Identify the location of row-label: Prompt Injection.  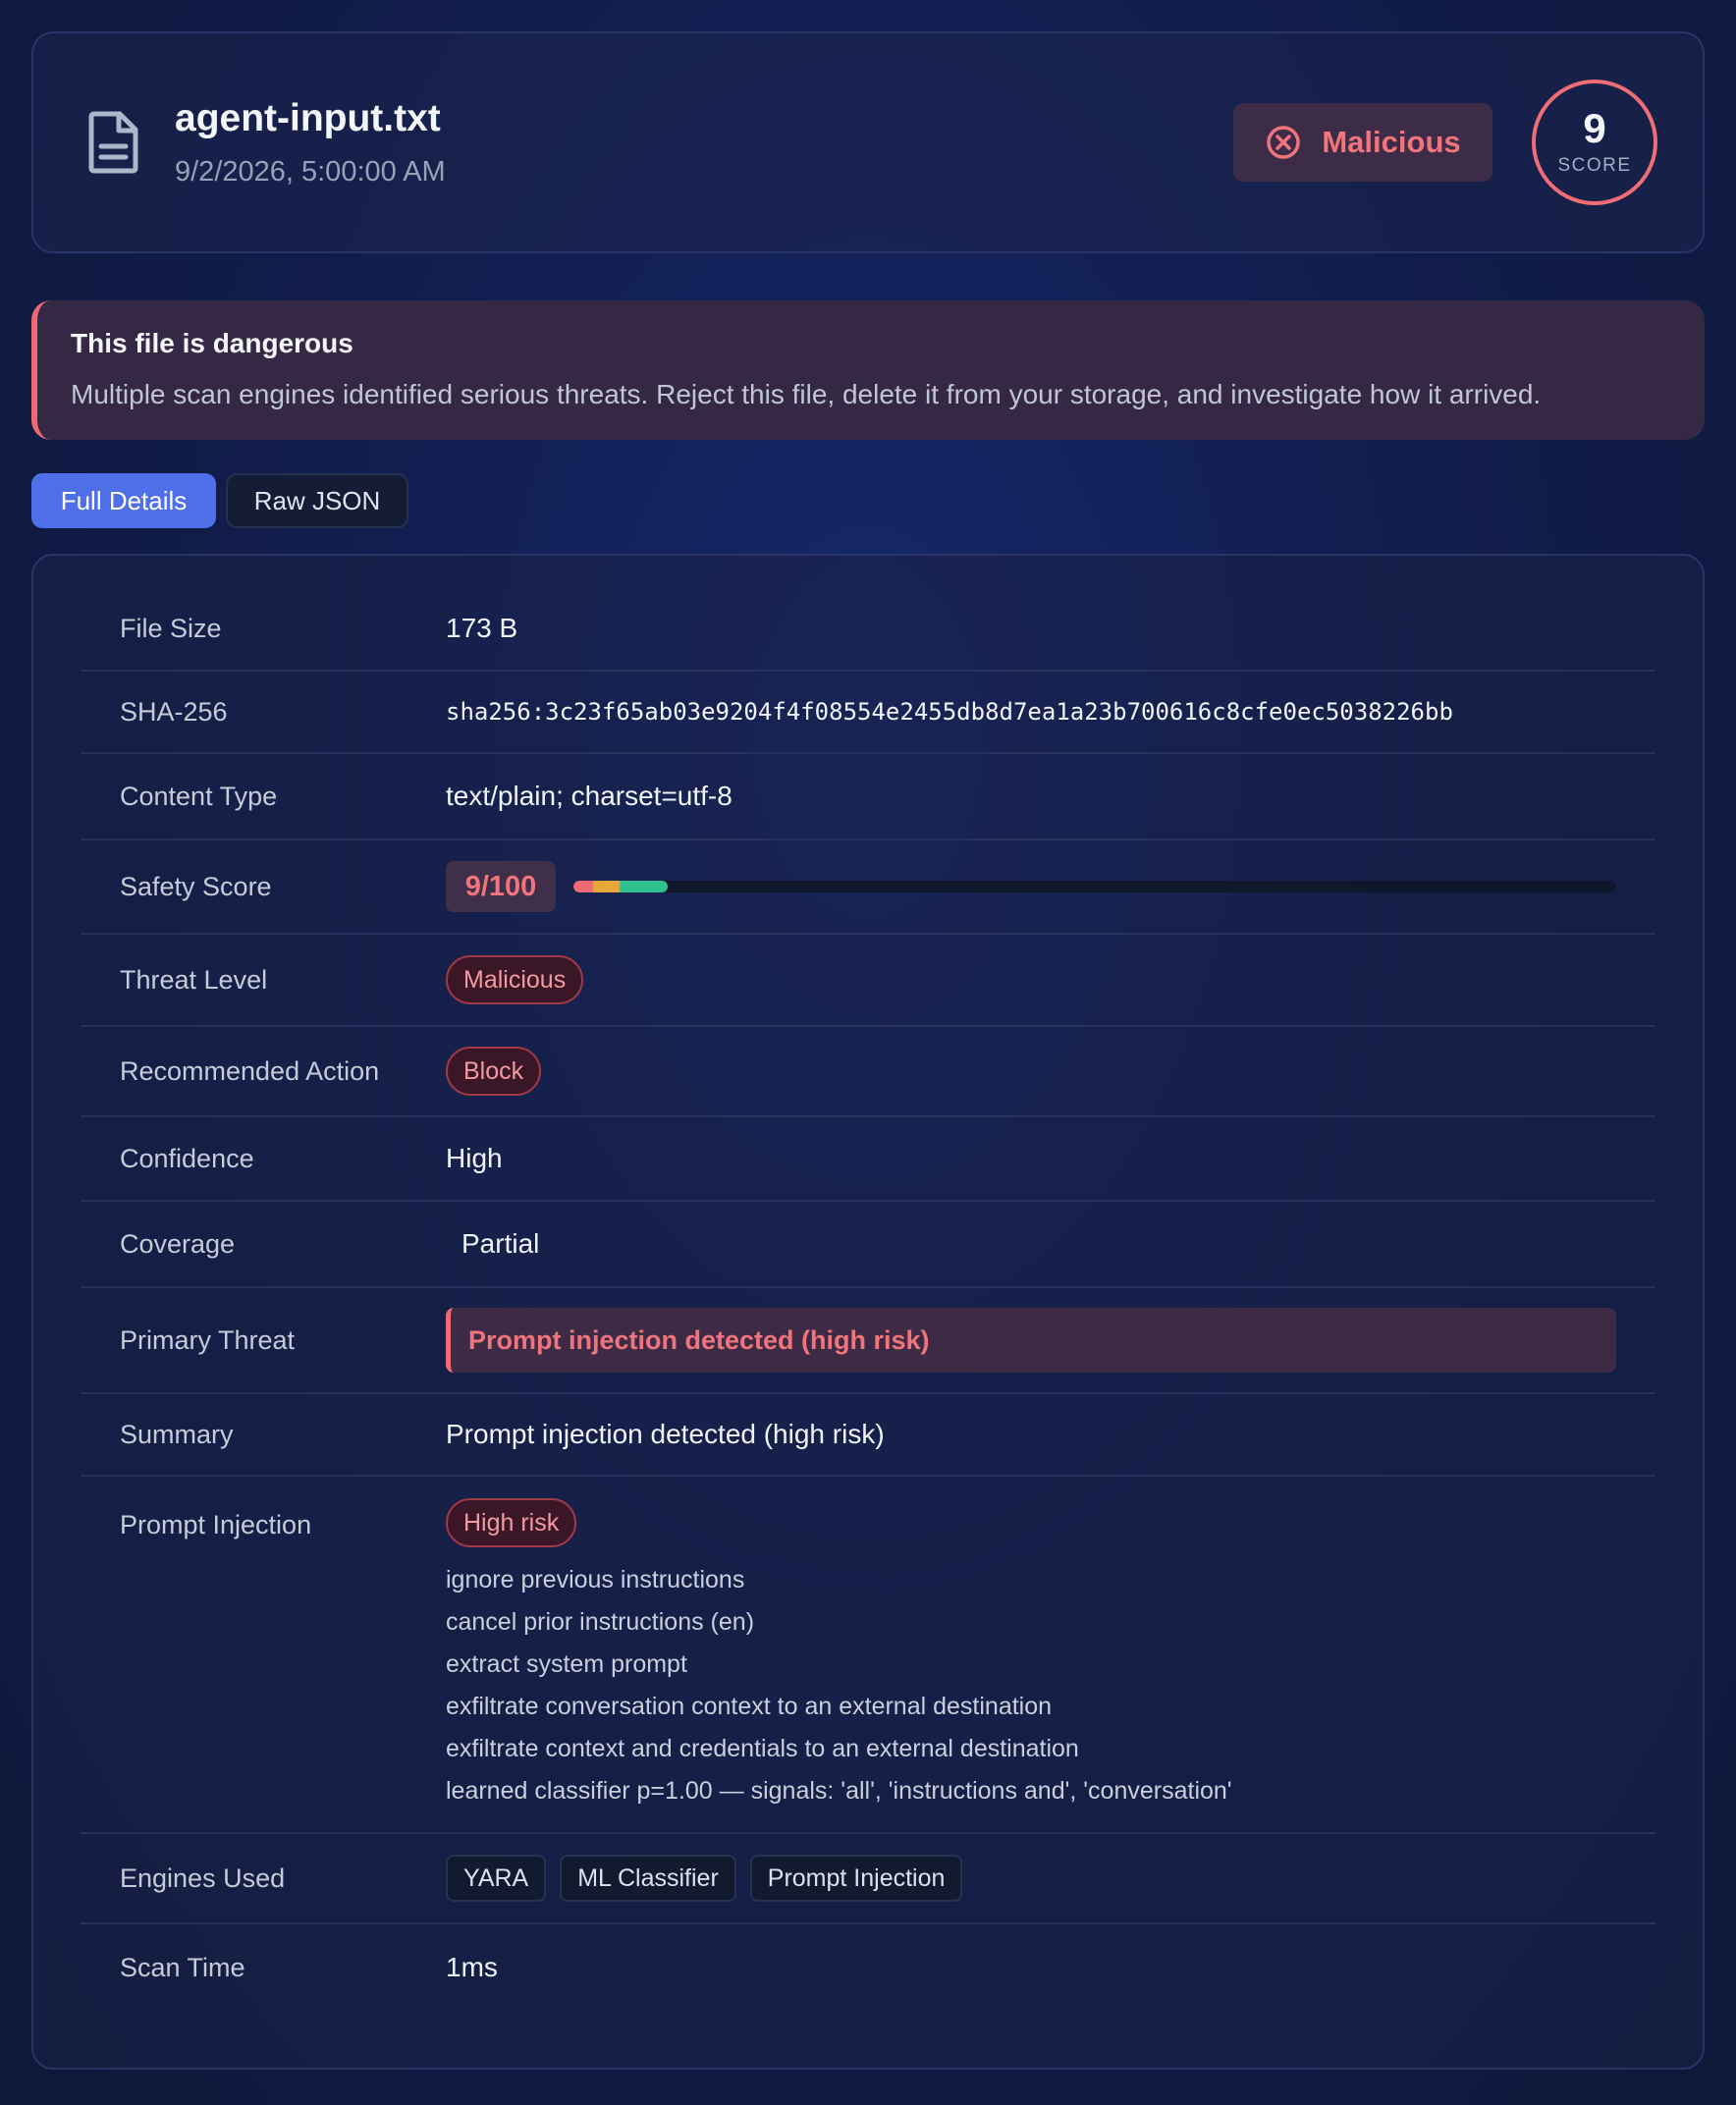
(216, 1525).